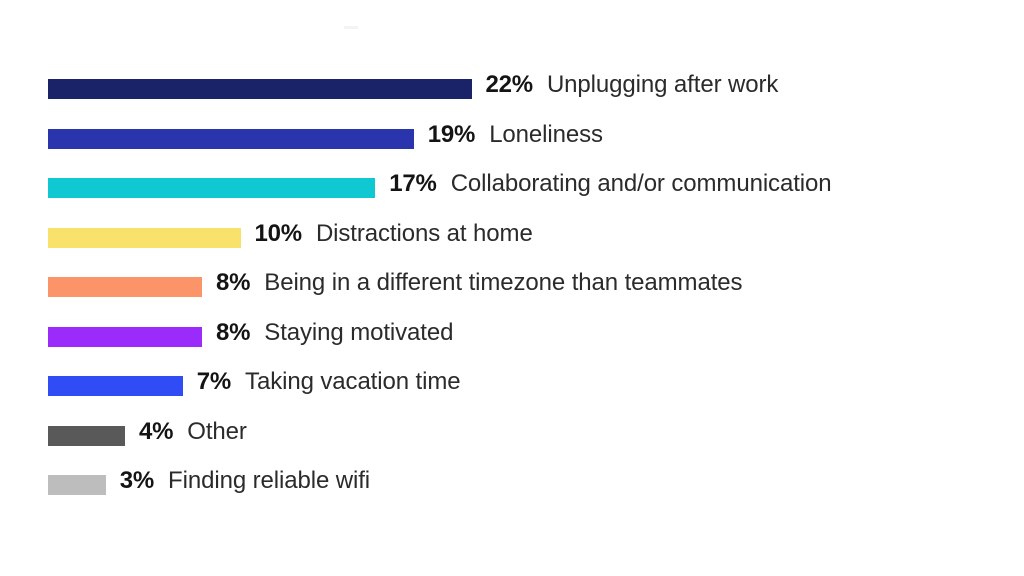  I want to click on bar-value-label: 19%, so click(451, 134).